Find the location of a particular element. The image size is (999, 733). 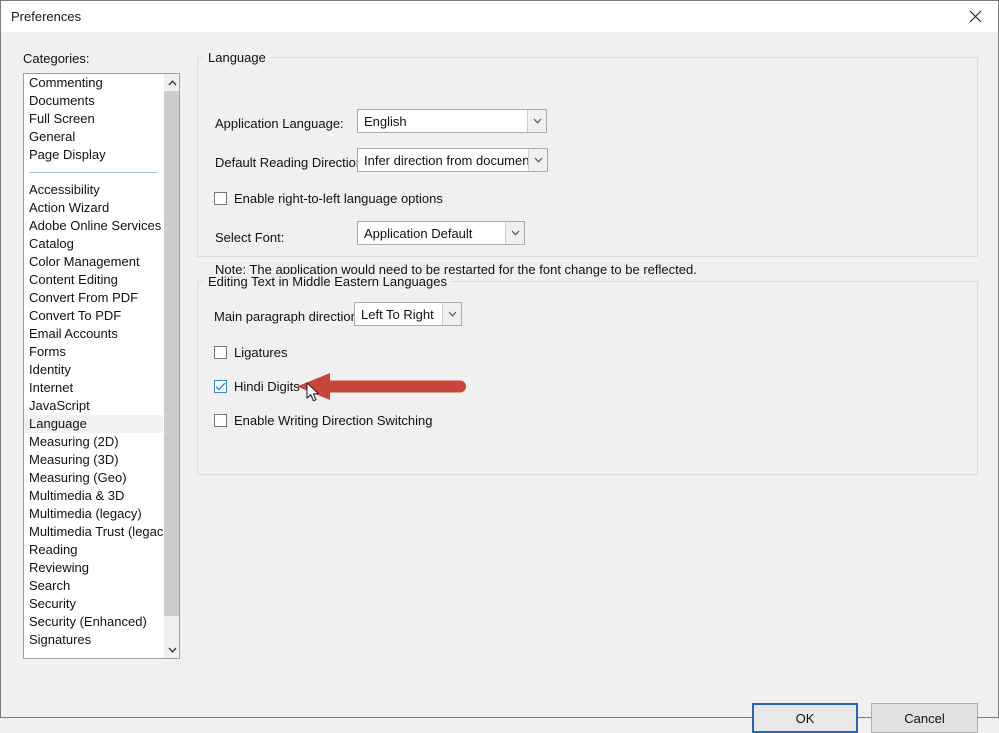

sidebar-item-forms: Forms is located at coordinates (93, 352).